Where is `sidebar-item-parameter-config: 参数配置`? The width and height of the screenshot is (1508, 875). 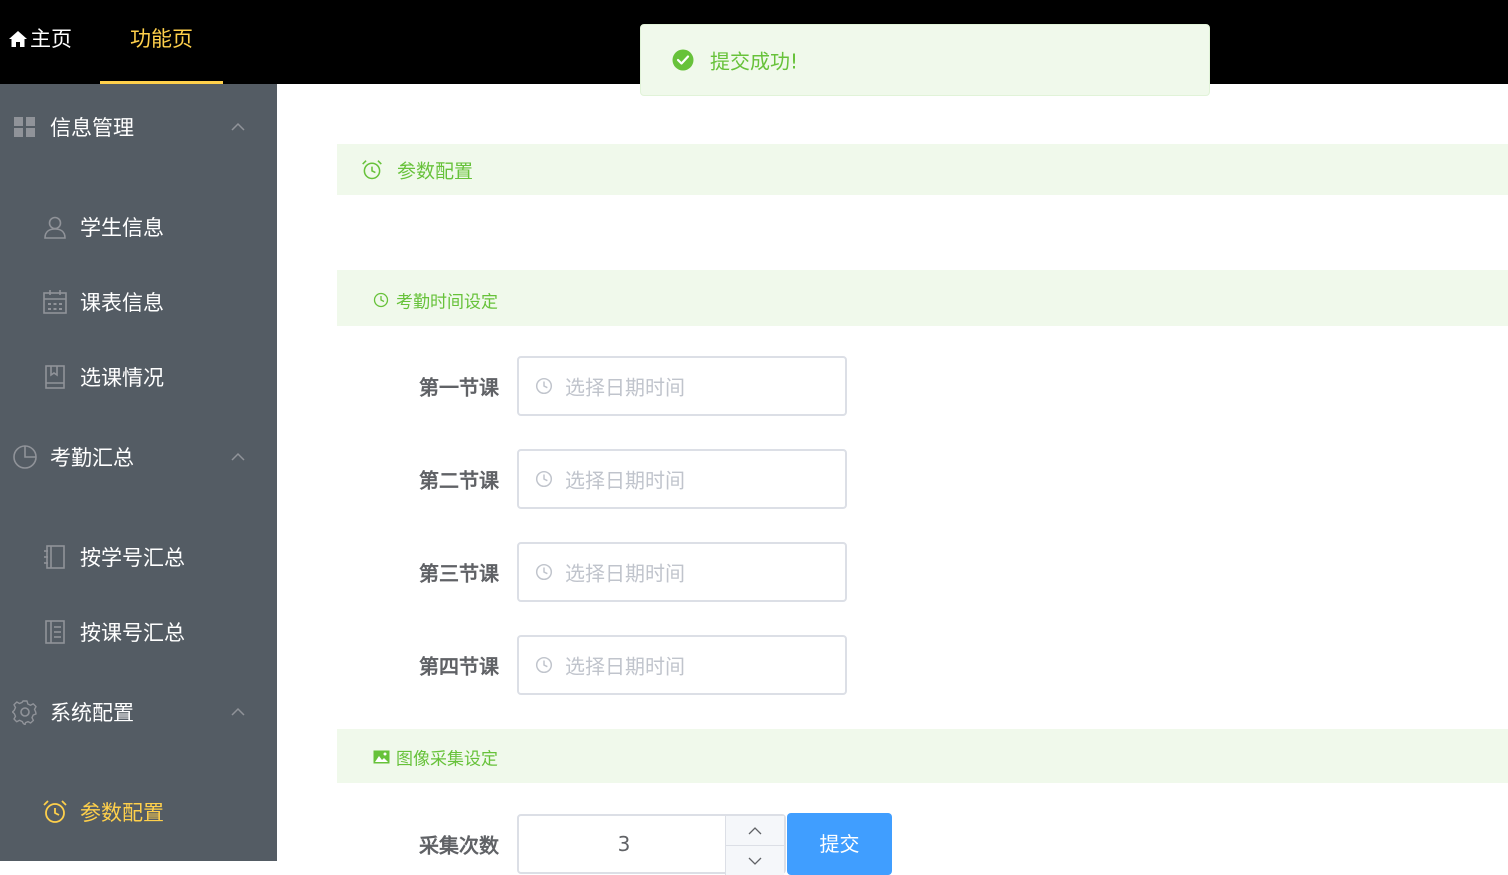
sidebar-item-parameter-config: 参数配置 is located at coordinates (138, 811).